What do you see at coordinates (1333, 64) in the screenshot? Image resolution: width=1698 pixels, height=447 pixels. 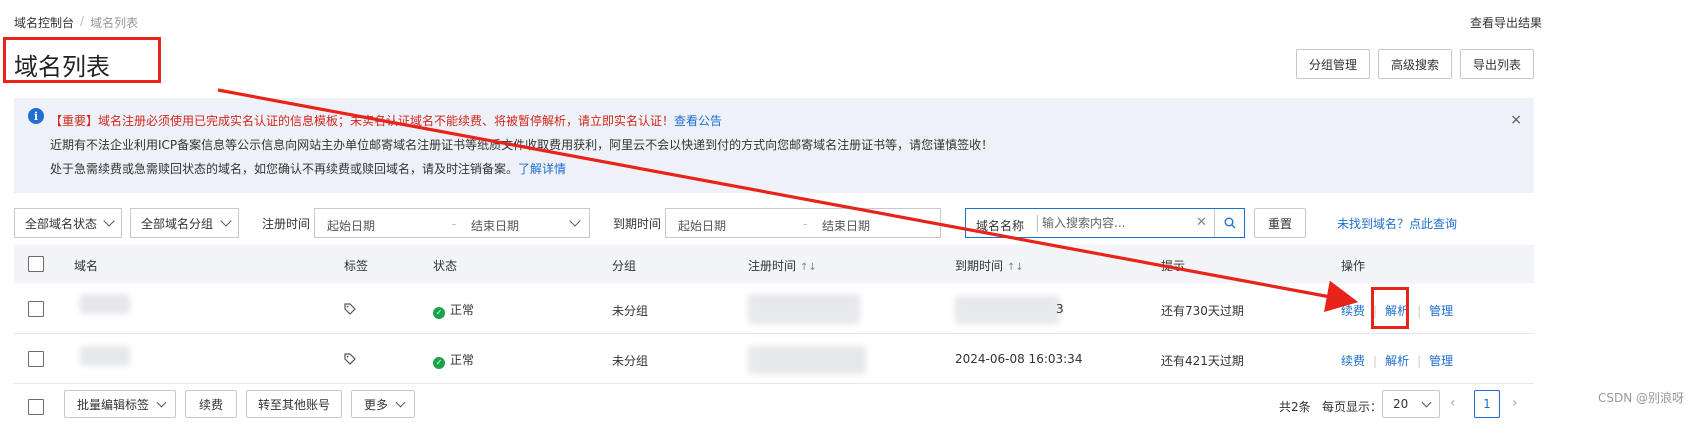 I see `group-manage-button: 分组管理` at bounding box center [1333, 64].